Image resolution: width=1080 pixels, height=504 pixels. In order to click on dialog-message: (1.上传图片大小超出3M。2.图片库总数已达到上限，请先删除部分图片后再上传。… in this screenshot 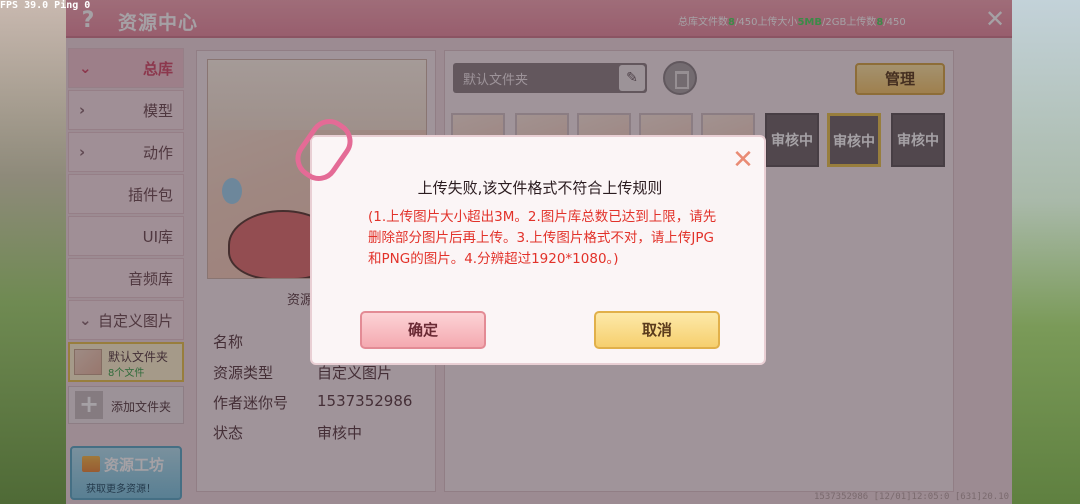, I will do `click(542, 238)`.